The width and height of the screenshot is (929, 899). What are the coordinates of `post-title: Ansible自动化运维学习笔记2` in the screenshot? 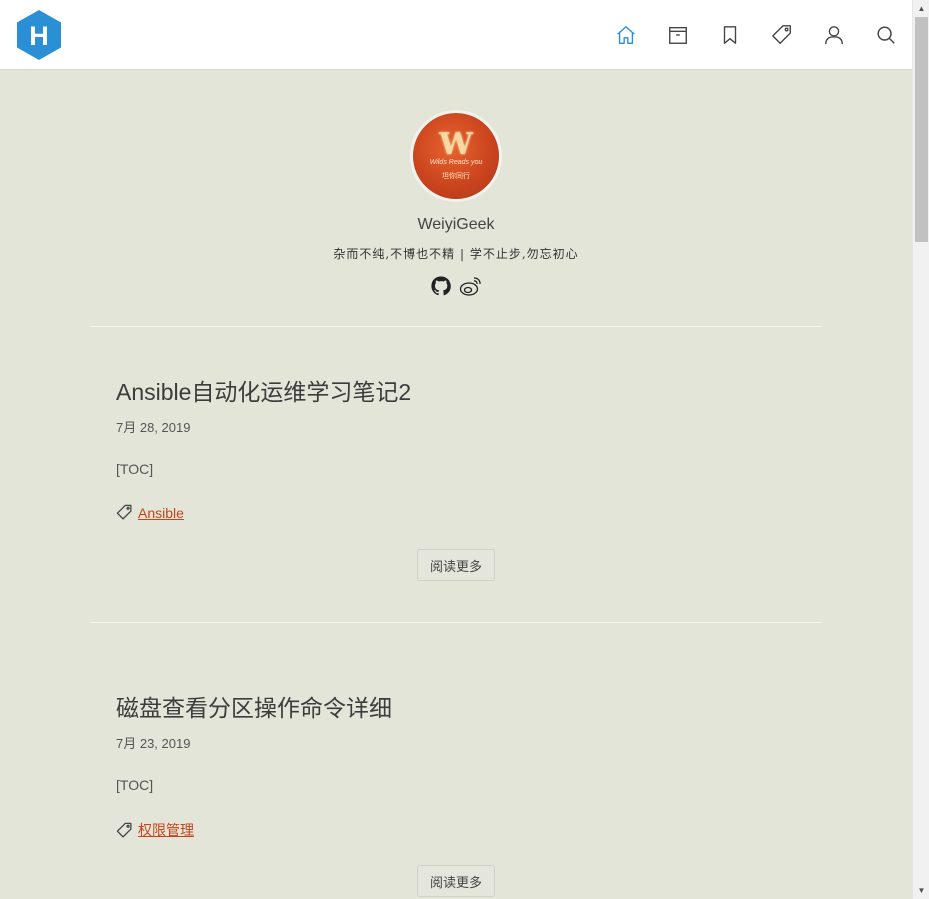 It's located at (456, 390).